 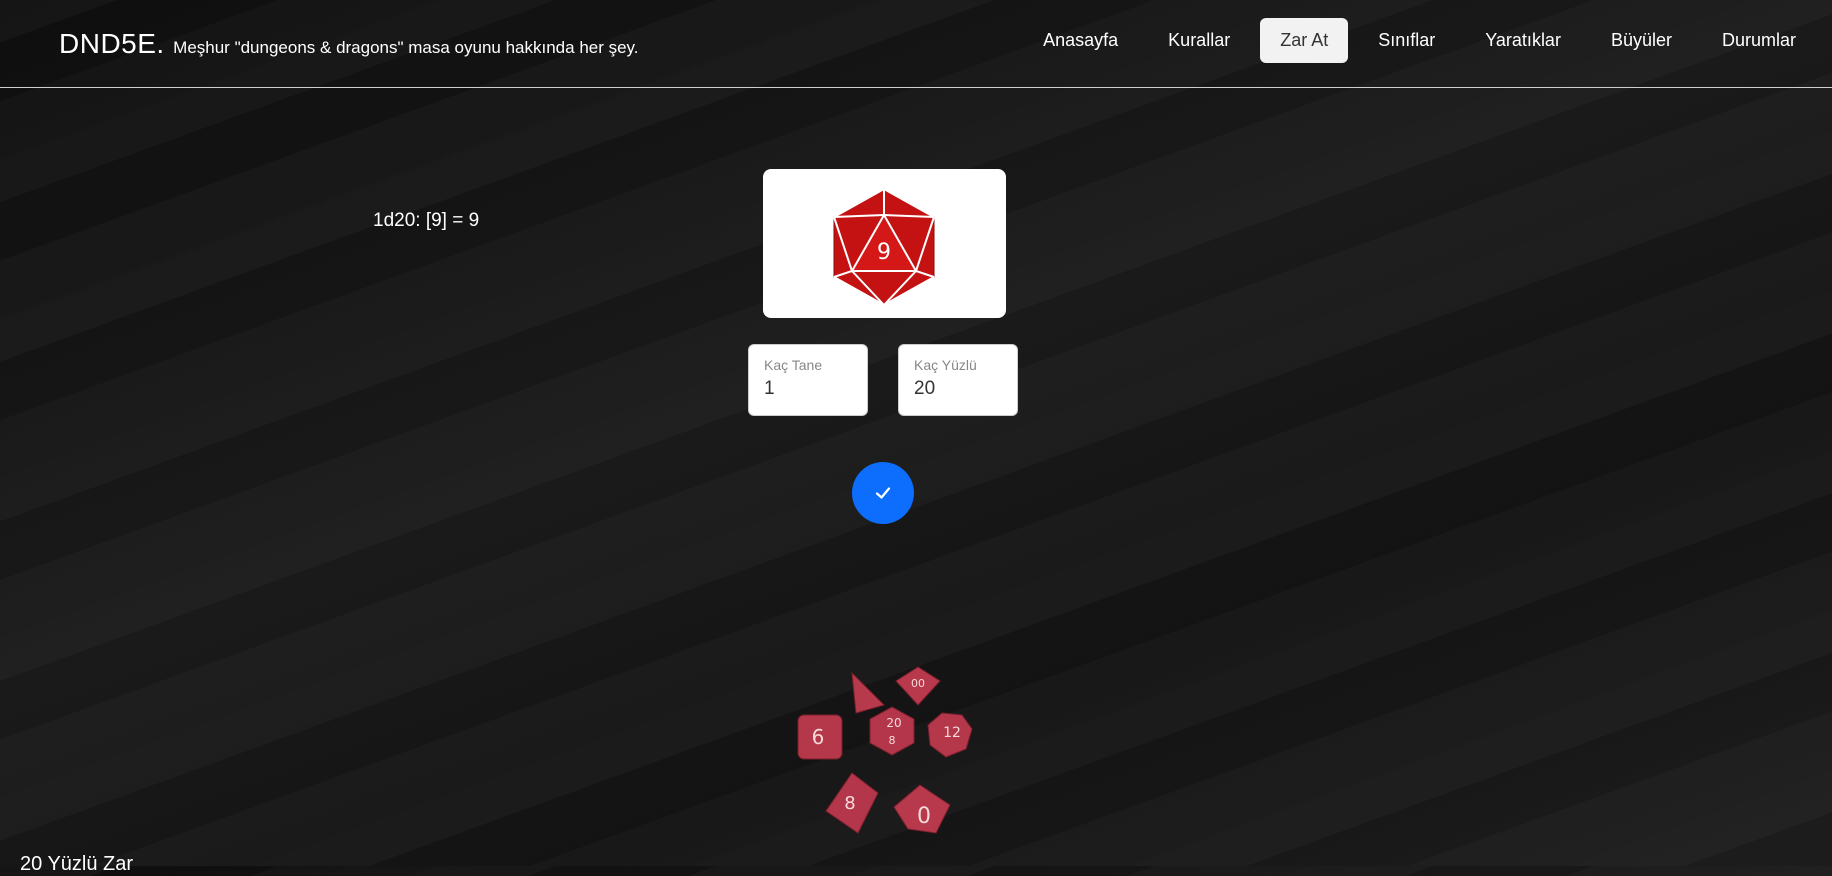 What do you see at coordinates (77, 864) in the screenshot?
I see `section-title: 20 Yüzlü Zar` at bounding box center [77, 864].